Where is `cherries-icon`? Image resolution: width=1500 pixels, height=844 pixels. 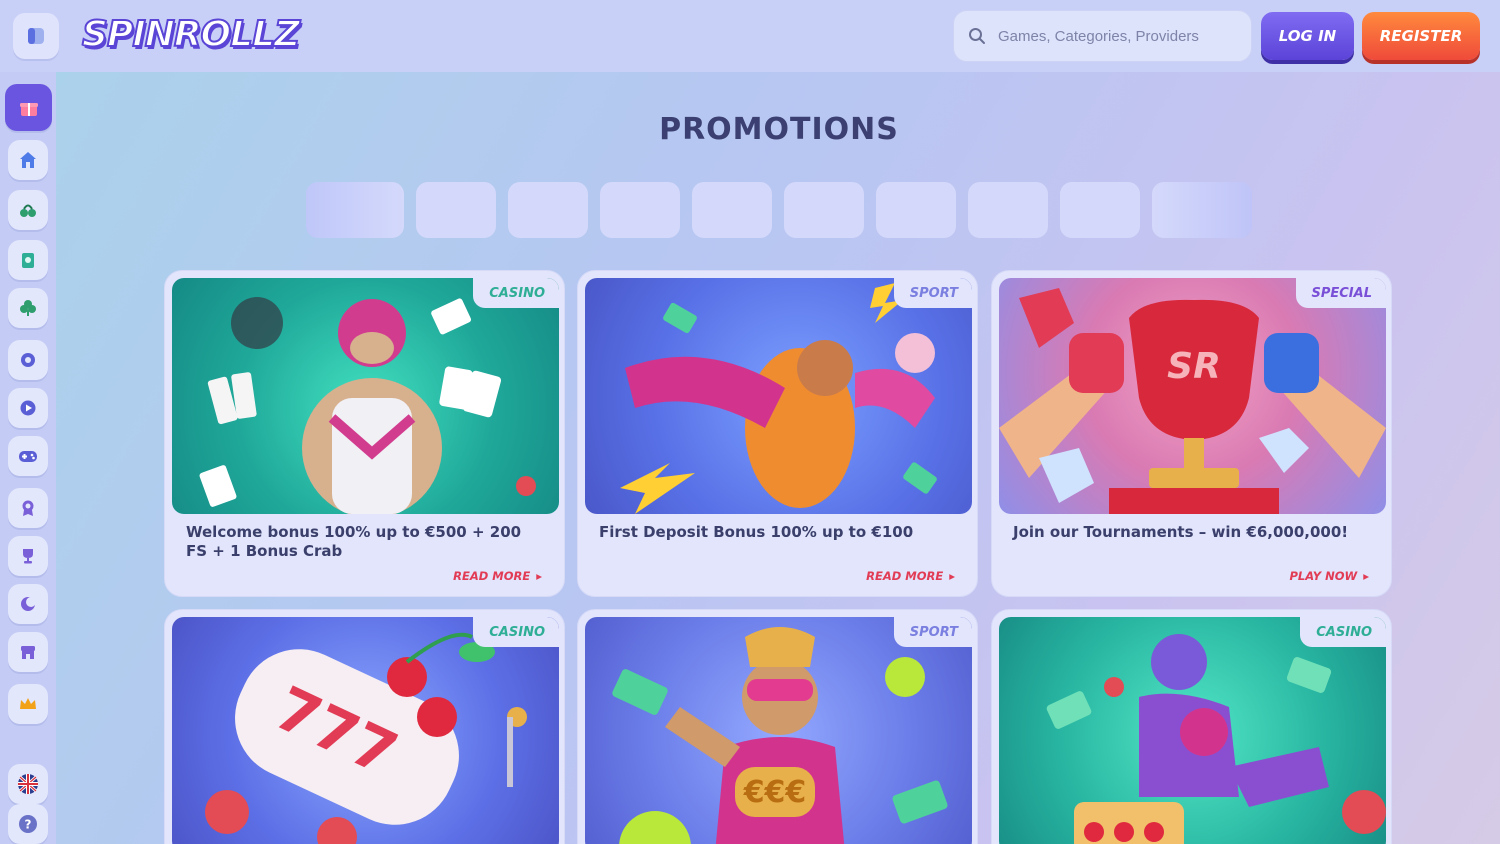
cherries-icon is located at coordinates (28, 210).